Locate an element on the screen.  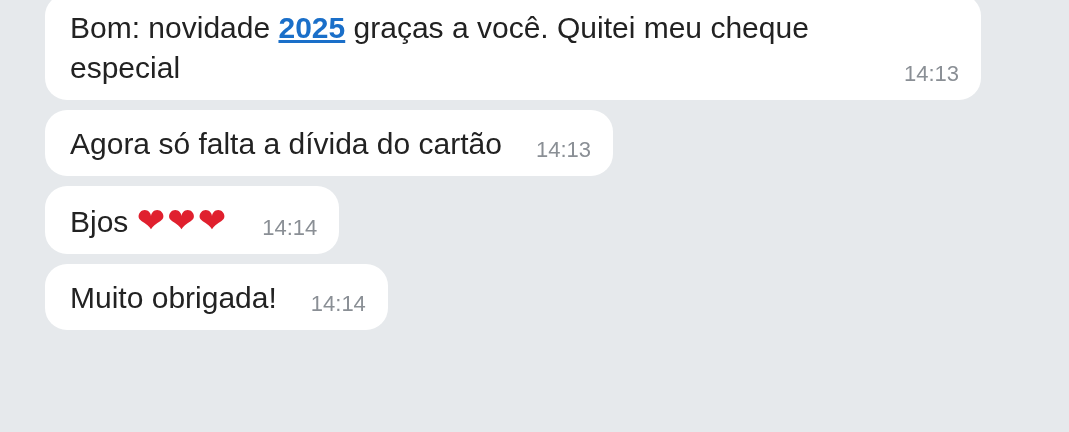
message-text: Agora só falta a dívida do cartão is located at coordinates (286, 144).